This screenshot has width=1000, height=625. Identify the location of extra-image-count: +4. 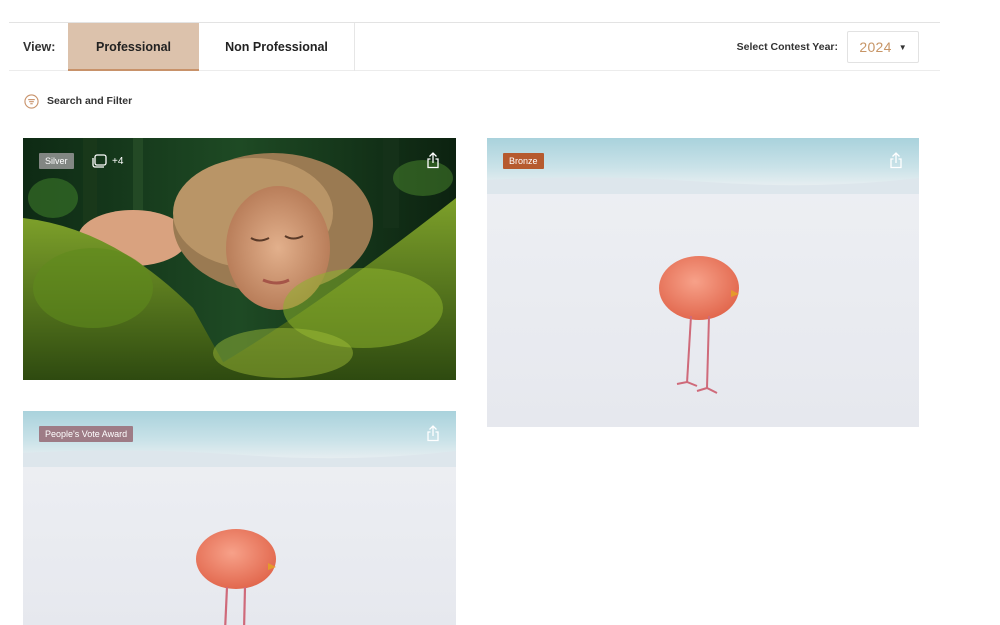
(118, 161).